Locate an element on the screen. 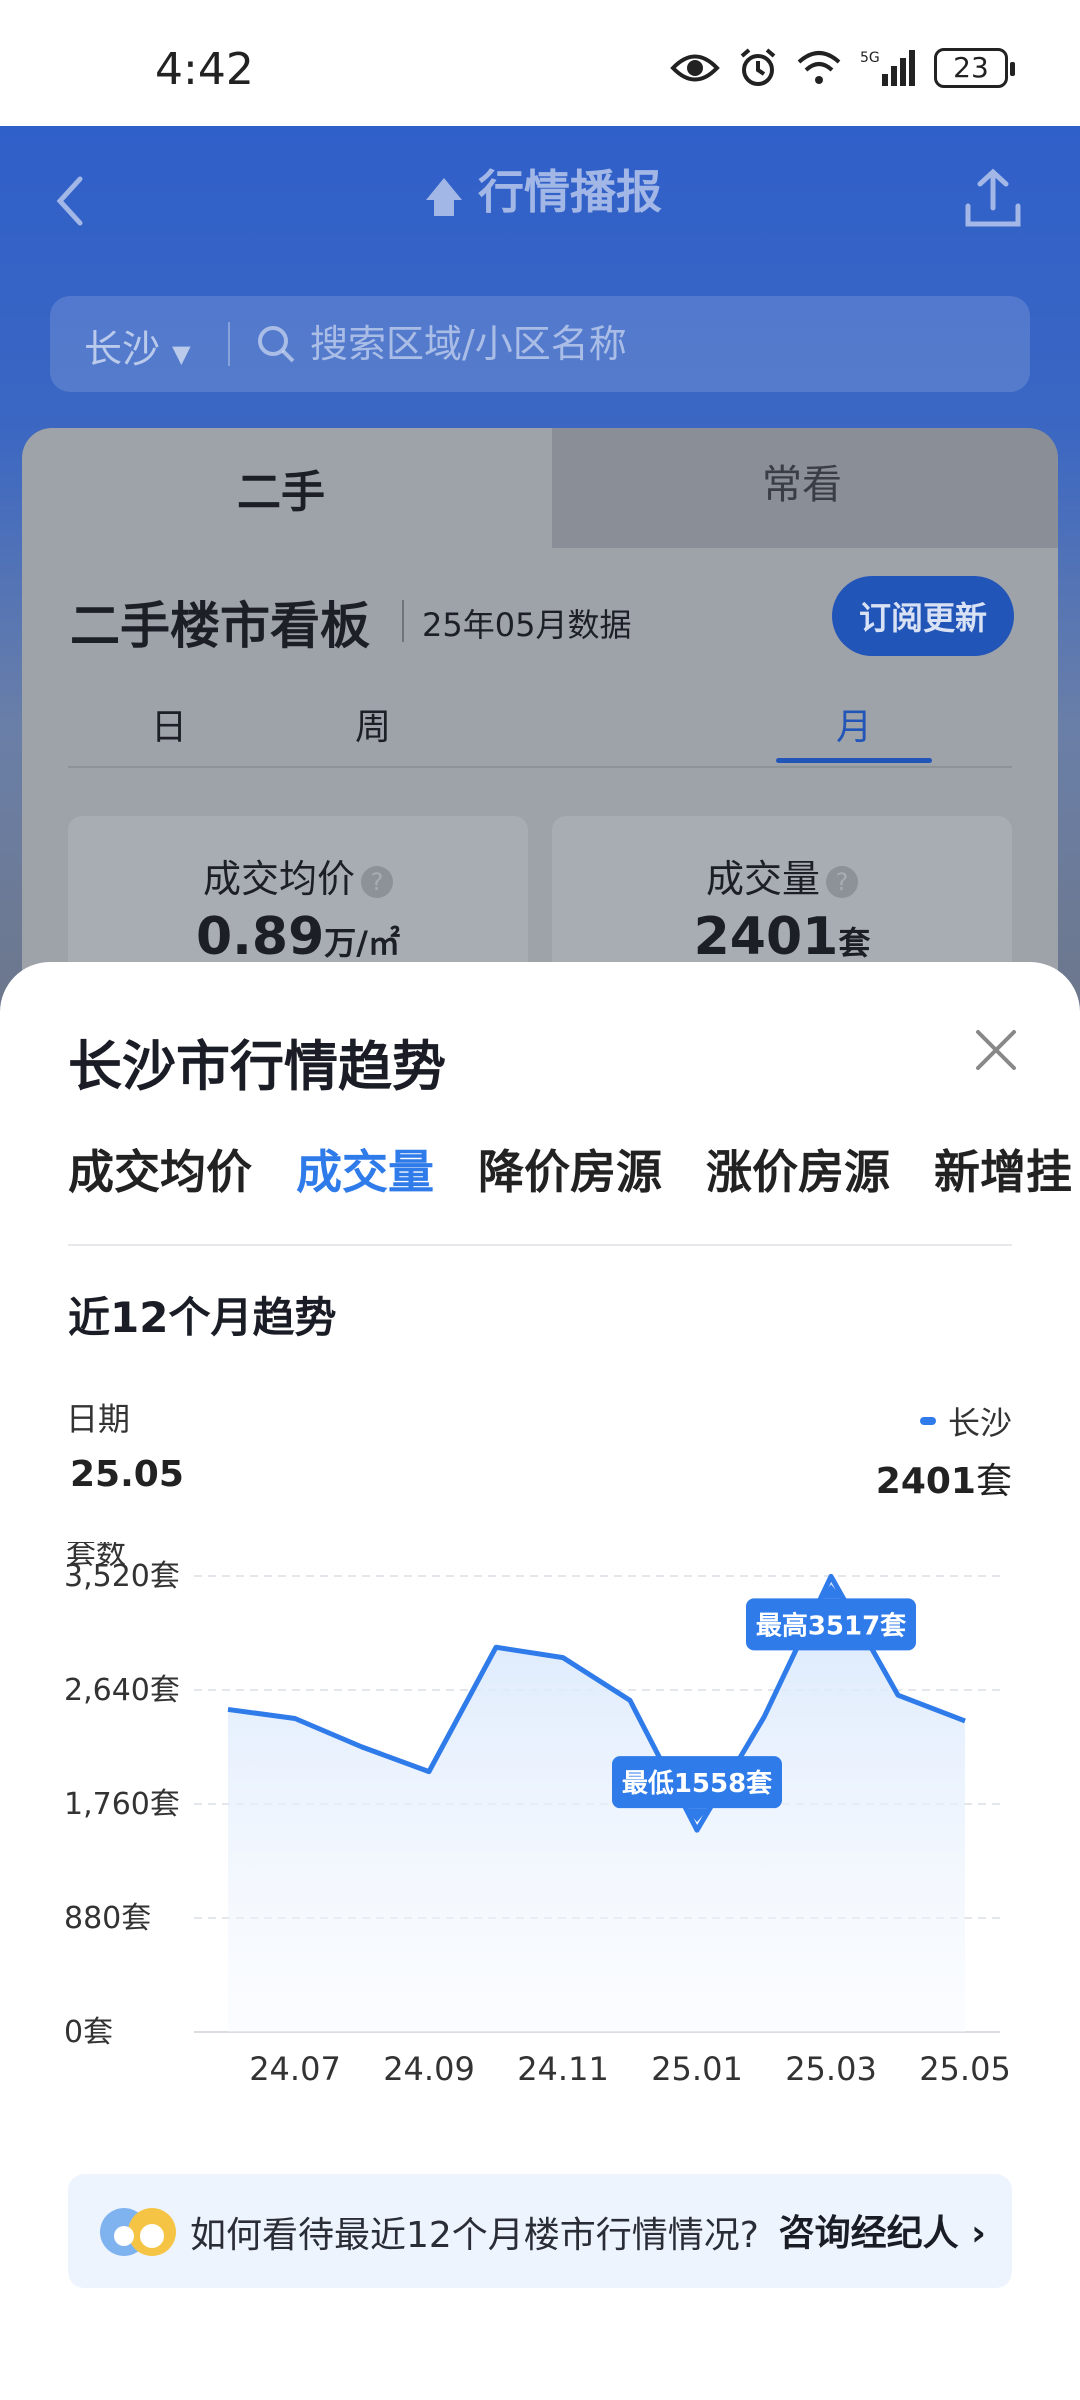 The height and width of the screenshot is (2400, 1080). metric-tab-volume: 成交量 is located at coordinates (365, 1169).